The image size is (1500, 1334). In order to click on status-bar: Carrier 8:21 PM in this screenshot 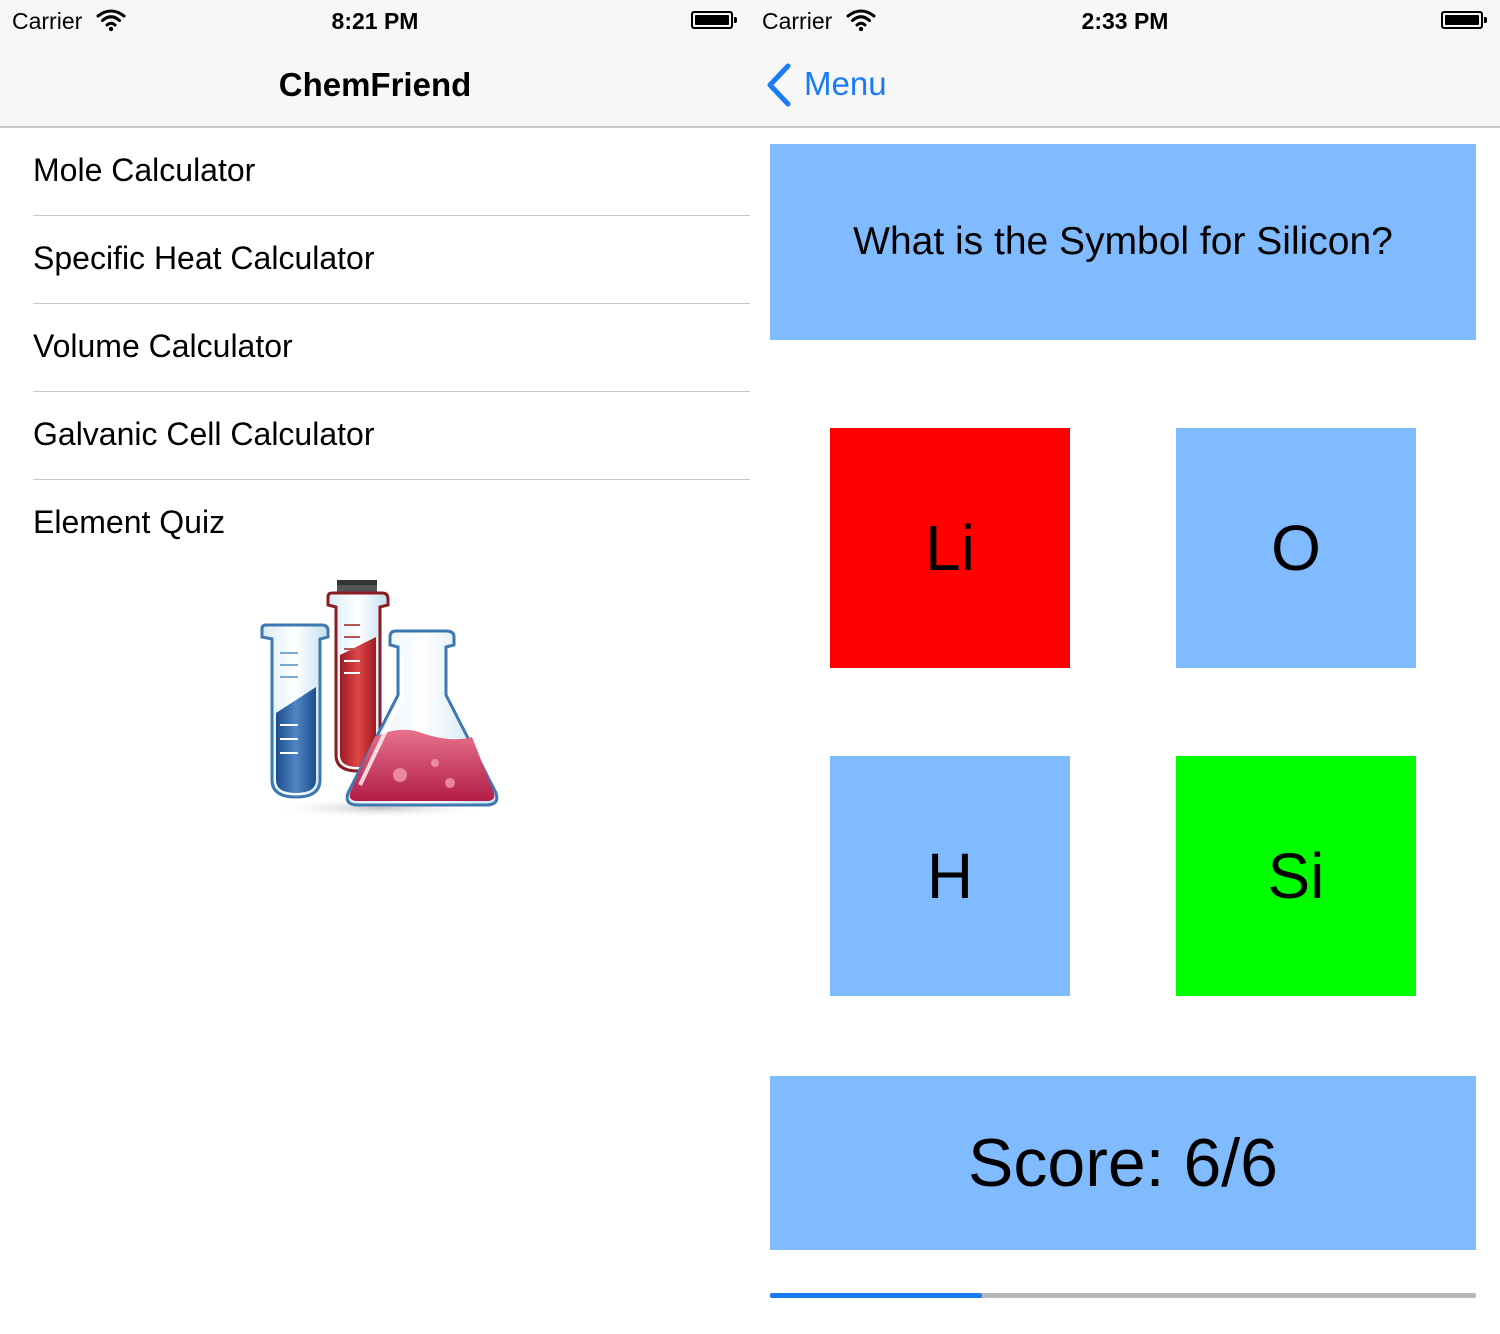, I will do `click(375, 20)`.